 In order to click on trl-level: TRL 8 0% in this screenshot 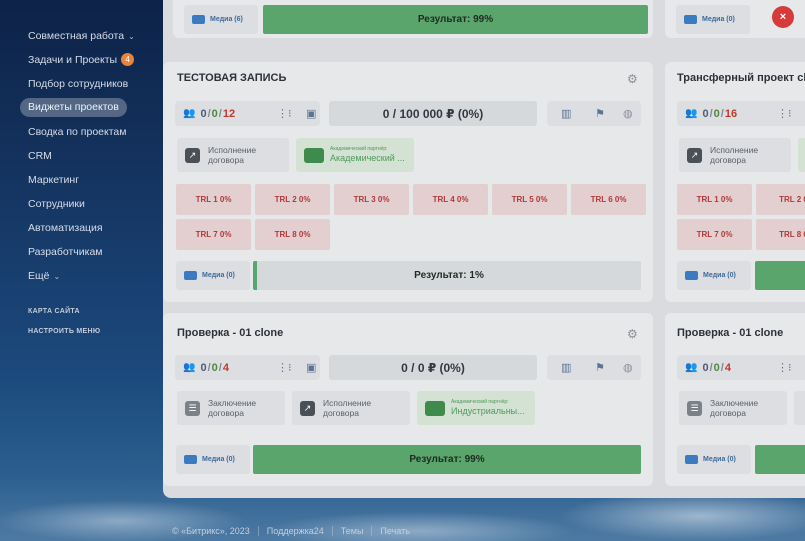, I will do `click(292, 234)`.